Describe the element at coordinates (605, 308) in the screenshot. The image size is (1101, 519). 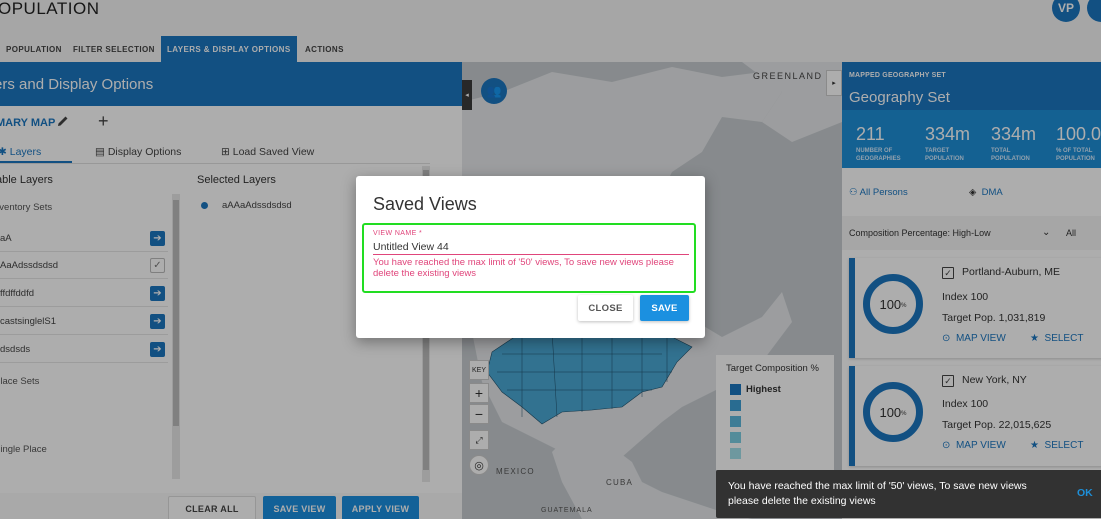
I see `close-button: CLOSE` at that location.